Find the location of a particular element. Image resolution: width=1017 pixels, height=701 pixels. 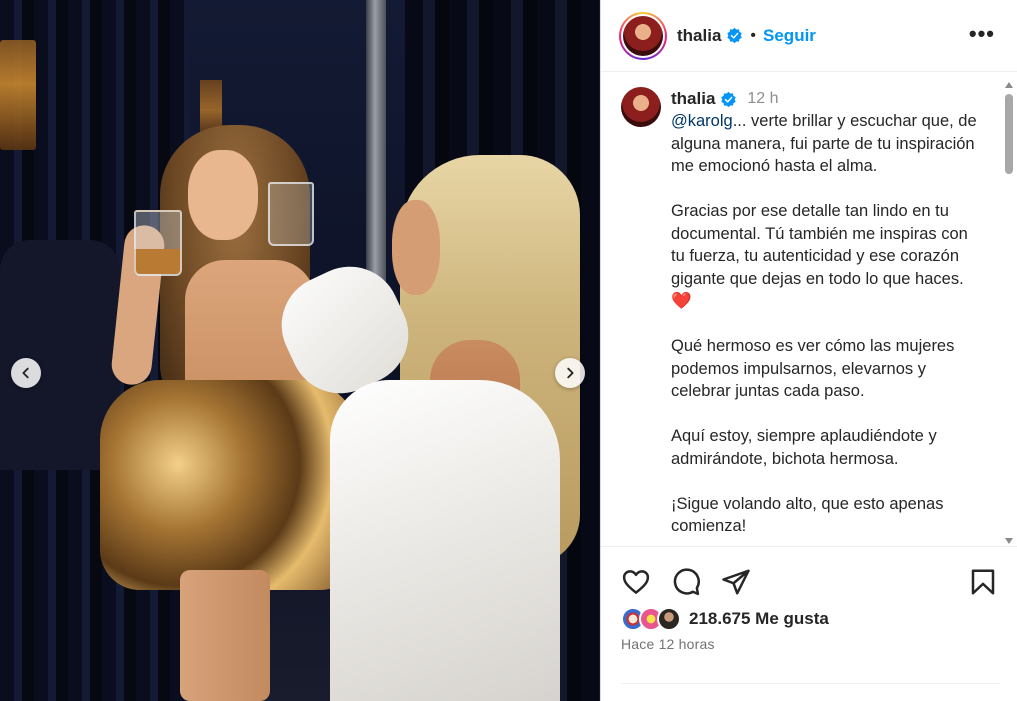

heart-emoji: ❤️ is located at coordinates (681, 301).